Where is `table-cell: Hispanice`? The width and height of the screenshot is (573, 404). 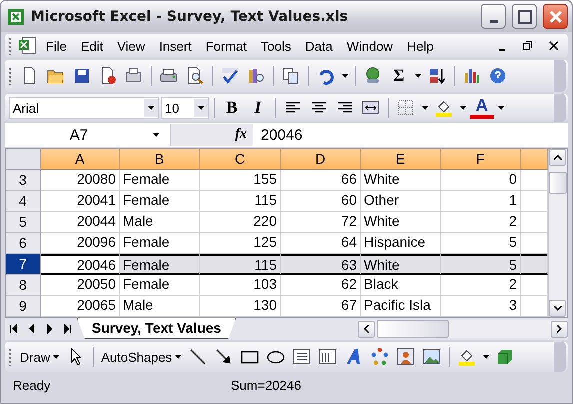 table-cell: Hispanice is located at coordinates (401, 243).